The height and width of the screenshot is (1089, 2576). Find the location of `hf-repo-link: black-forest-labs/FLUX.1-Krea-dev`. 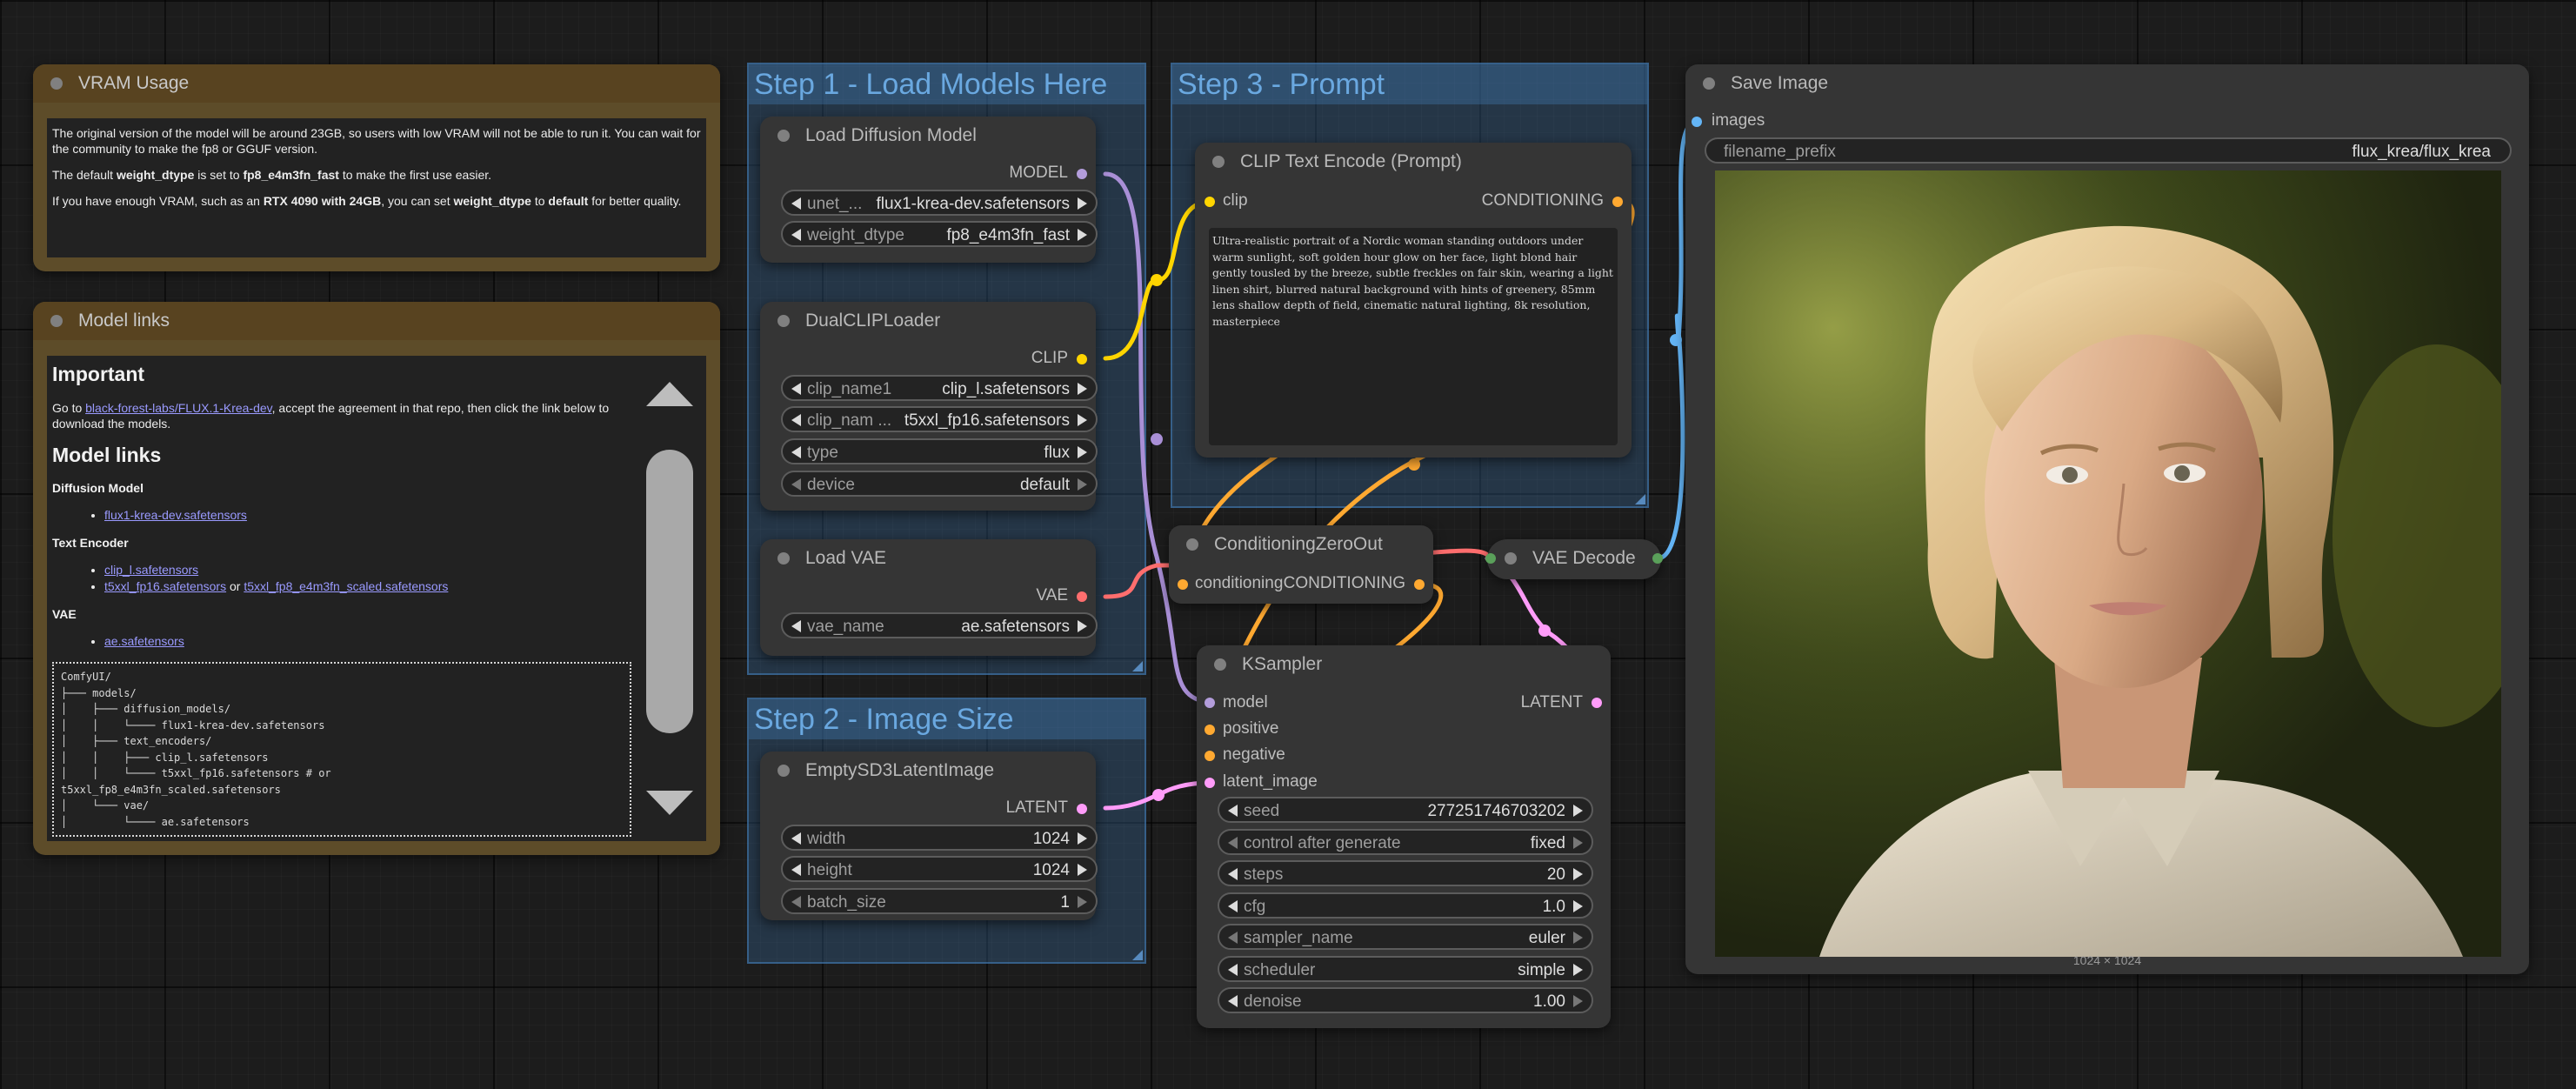

hf-repo-link: black-forest-labs/FLUX.1-Krea-dev is located at coordinates (178, 408).